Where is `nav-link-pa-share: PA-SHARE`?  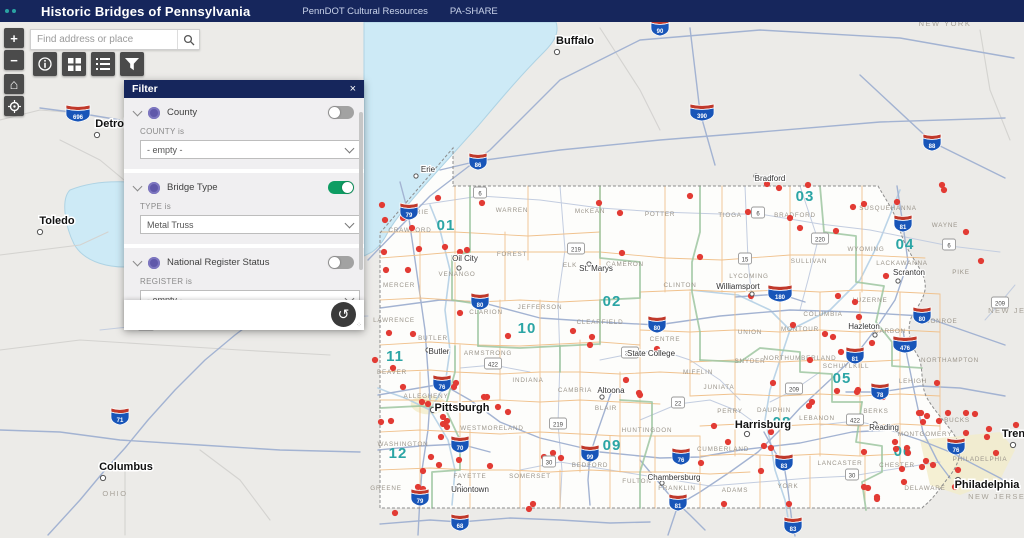 nav-link-pa-share: PA-SHARE is located at coordinates (474, 11).